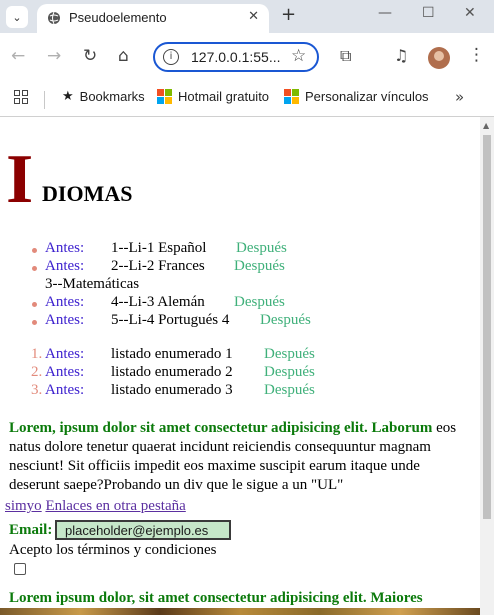 The height and width of the screenshot is (615, 494). I want to click on email-label: Email:, so click(31, 530).